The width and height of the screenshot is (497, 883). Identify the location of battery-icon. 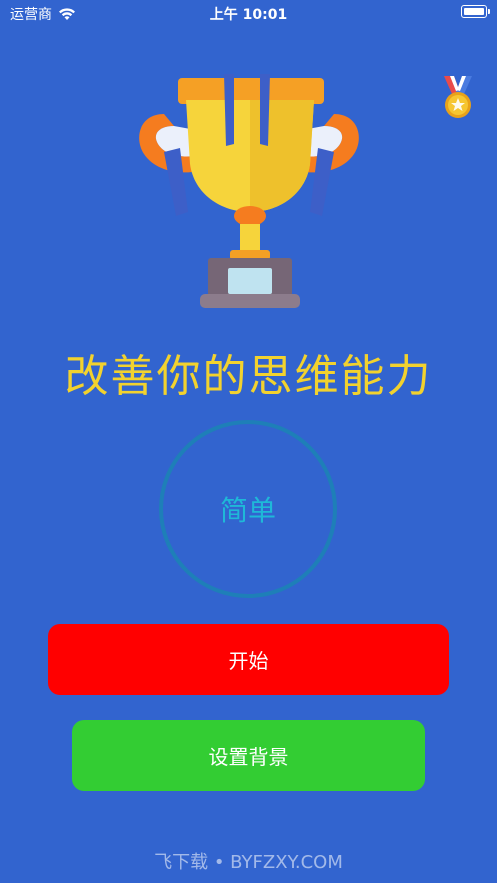
(475, 11).